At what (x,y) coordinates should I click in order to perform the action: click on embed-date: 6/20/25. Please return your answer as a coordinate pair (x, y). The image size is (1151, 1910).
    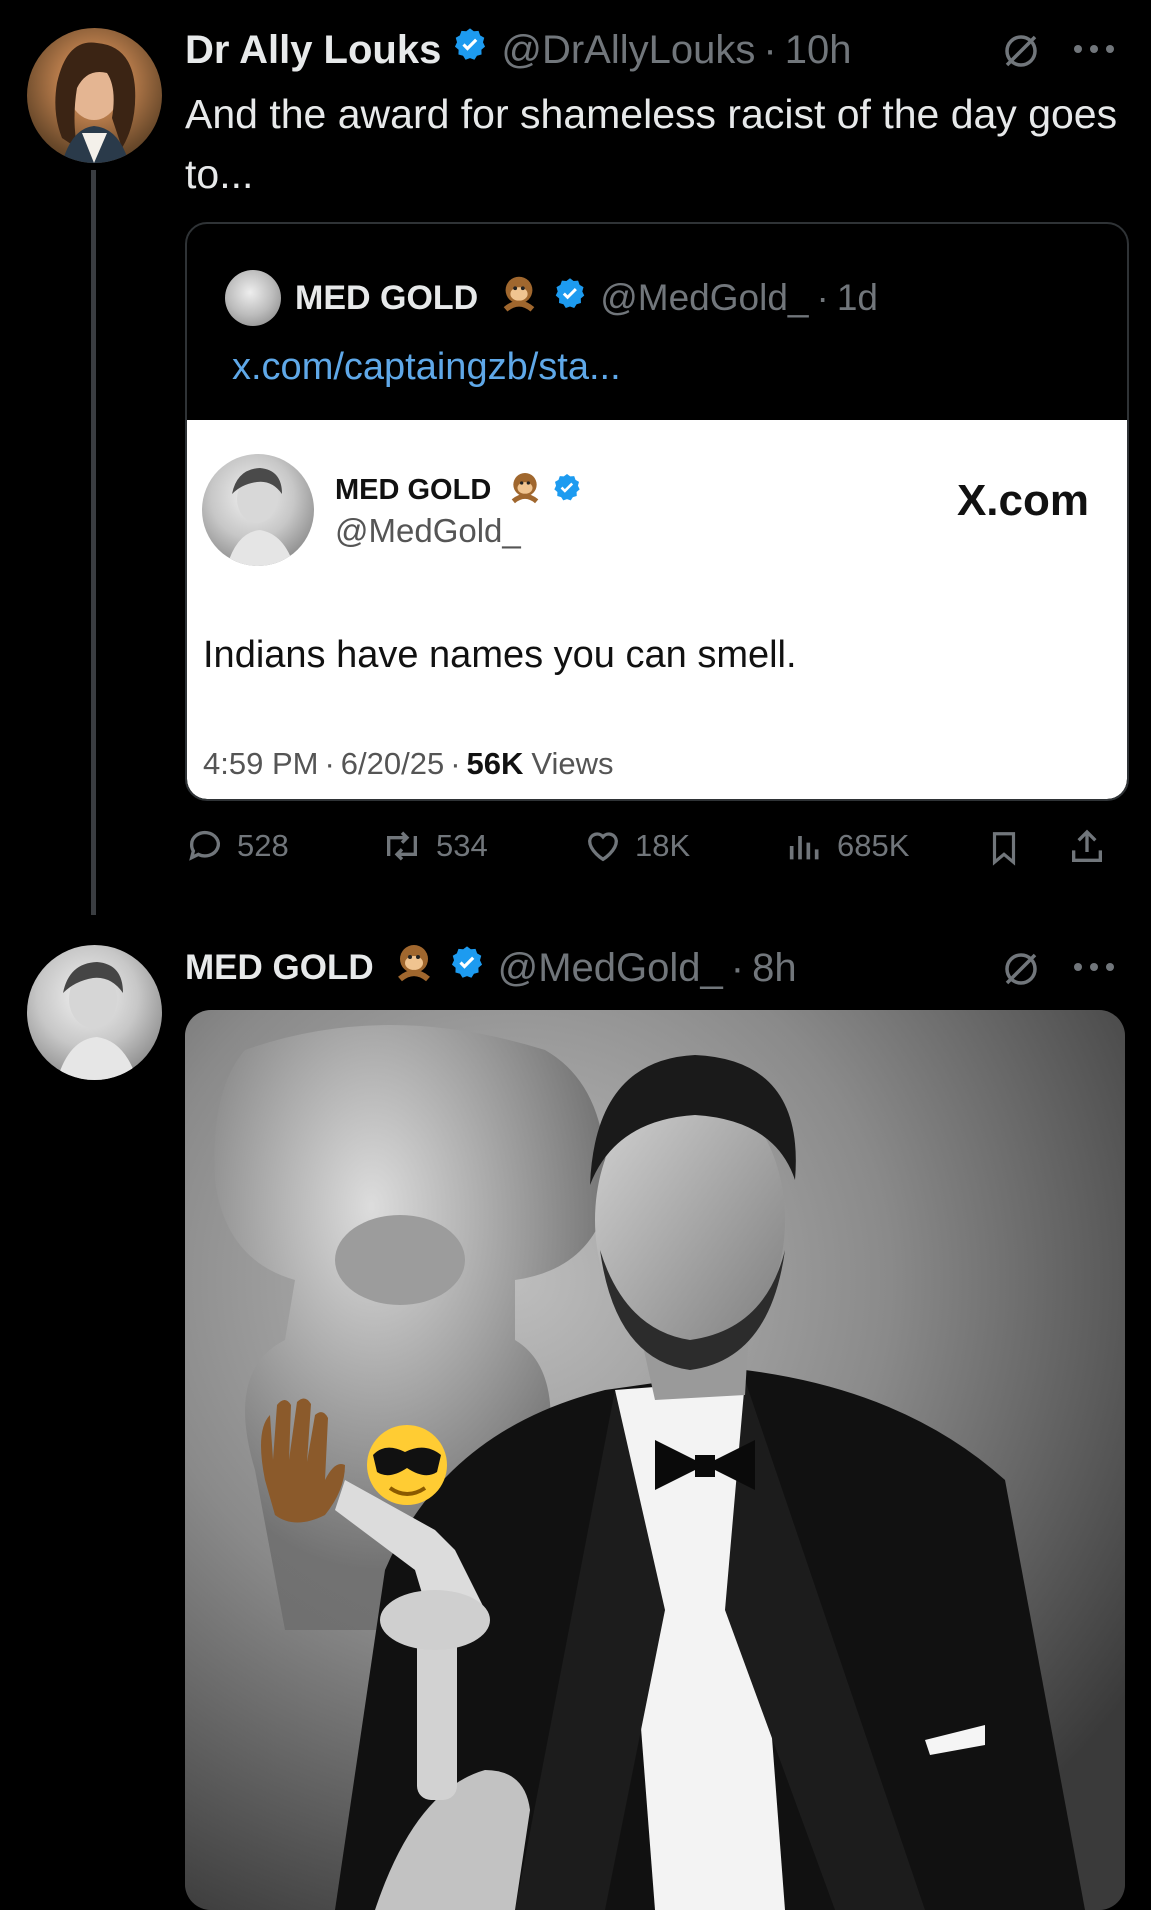
    Looking at the image, I should click on (392, 763).